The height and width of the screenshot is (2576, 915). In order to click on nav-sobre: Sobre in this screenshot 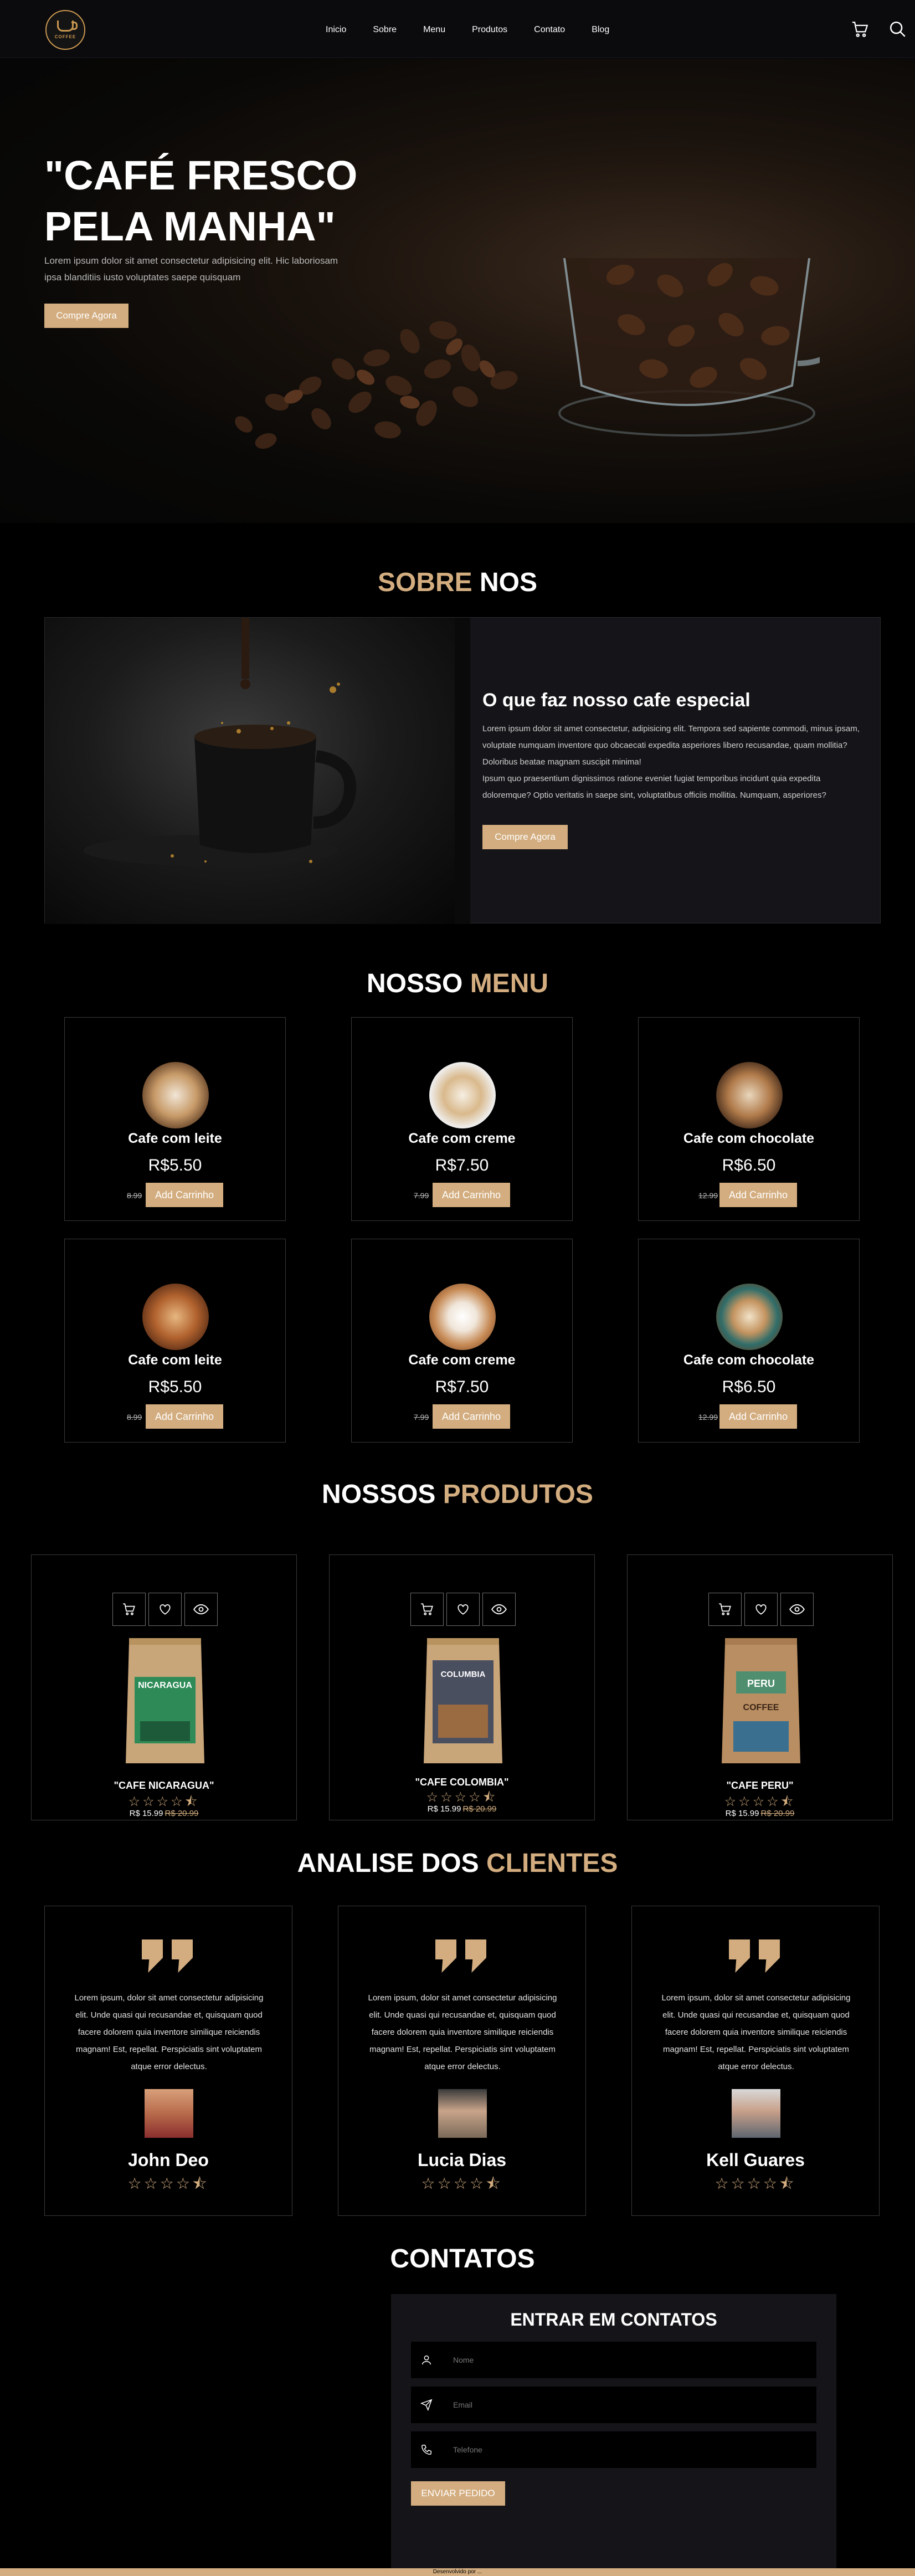, I will do `click(385, 30)`.